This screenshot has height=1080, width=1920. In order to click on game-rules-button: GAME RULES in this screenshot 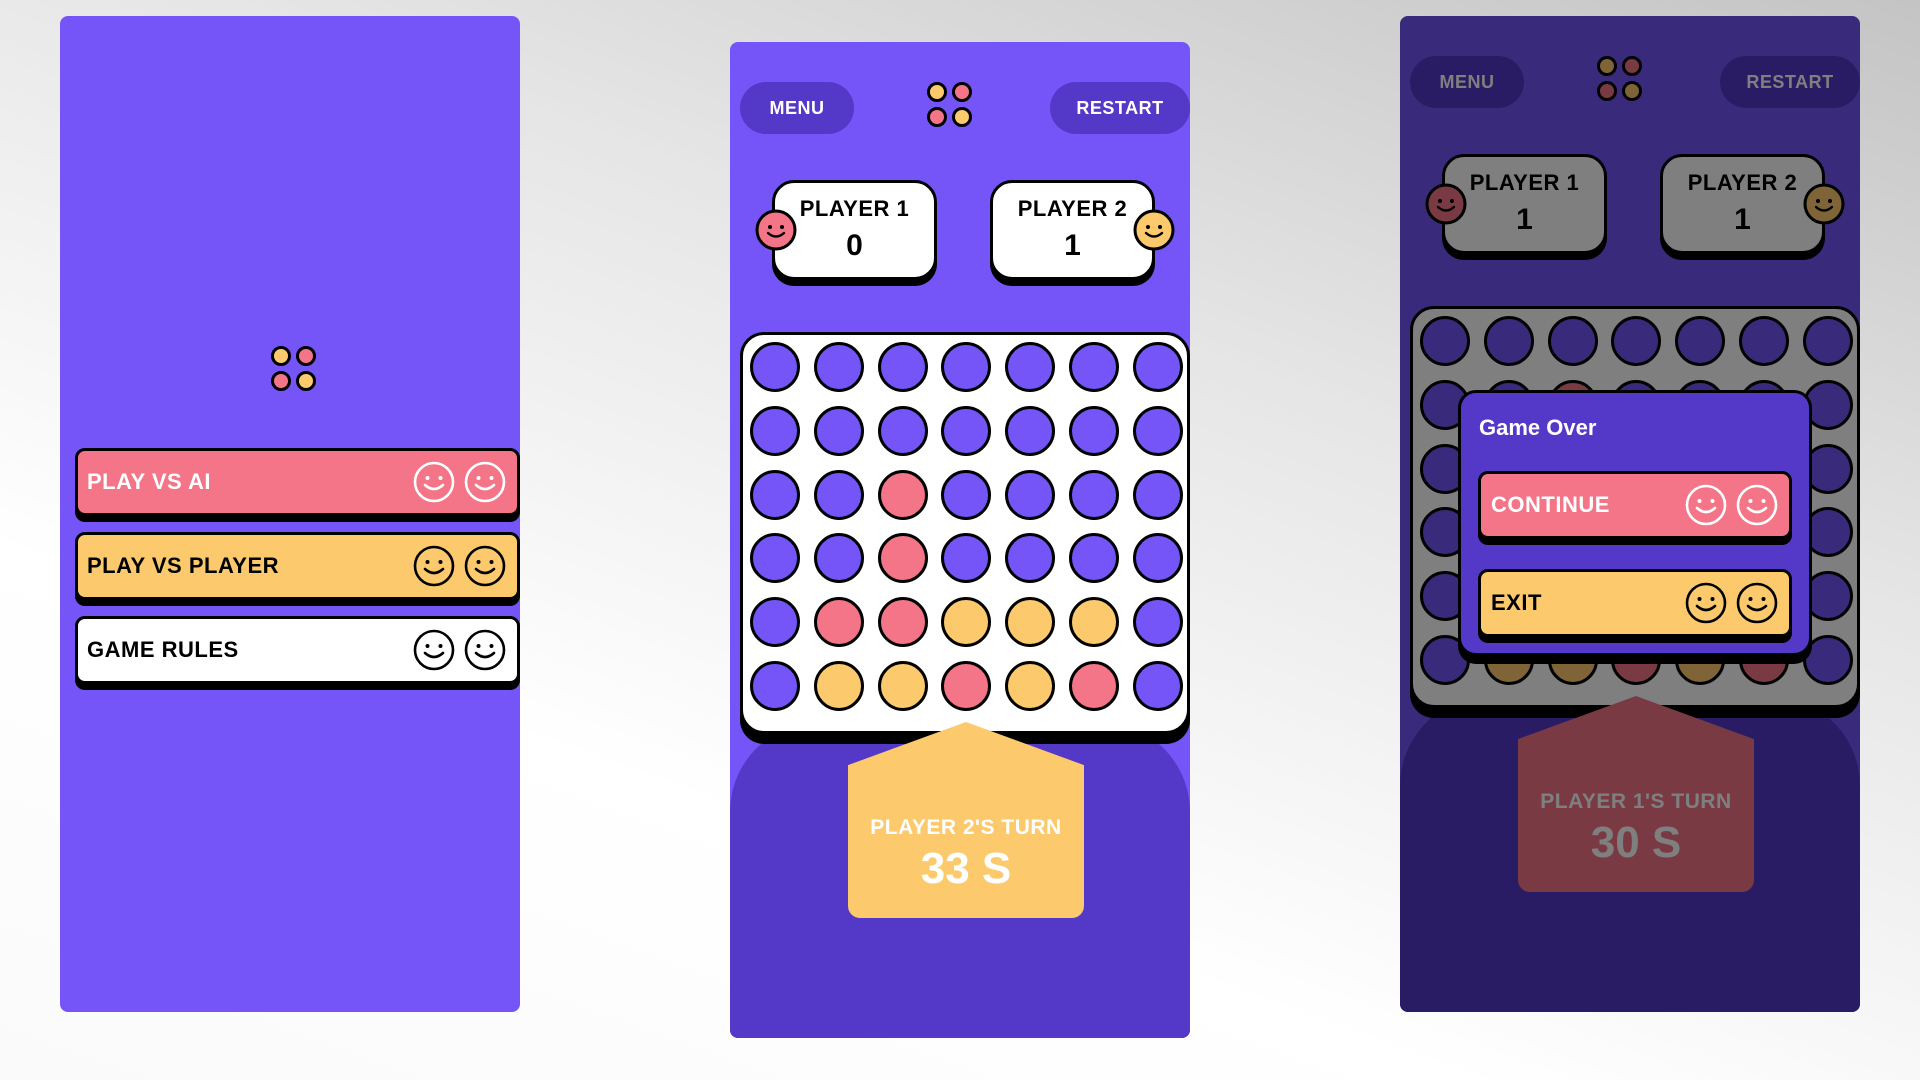, I will do `click(297, 650)`.